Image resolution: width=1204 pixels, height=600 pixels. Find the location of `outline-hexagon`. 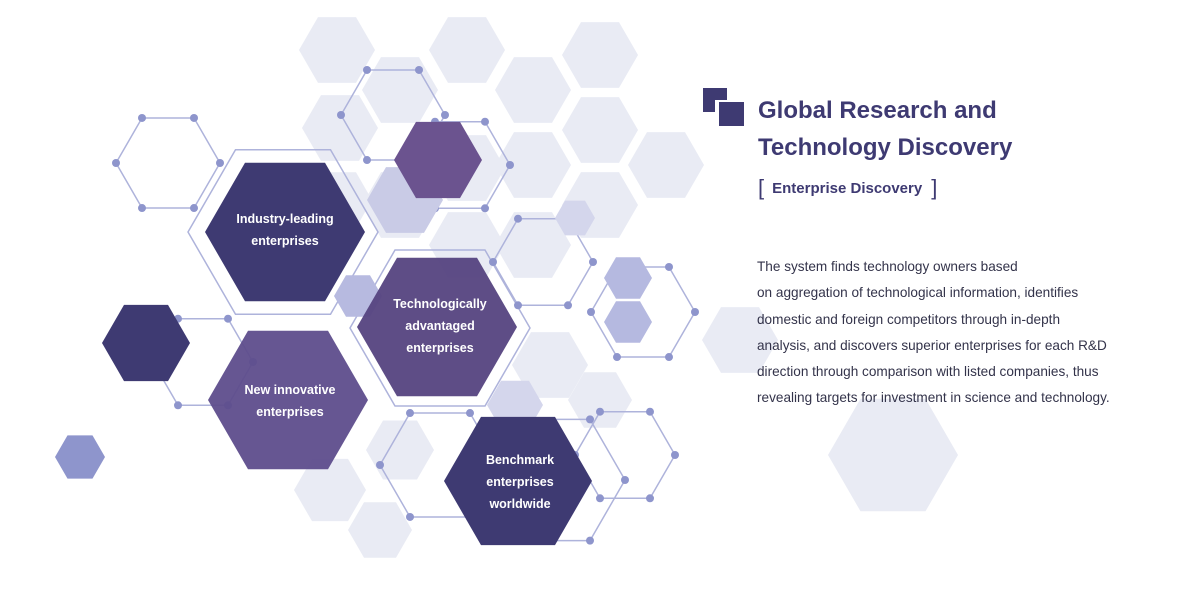

outline-hexagon is located at coordinates (168, 163).